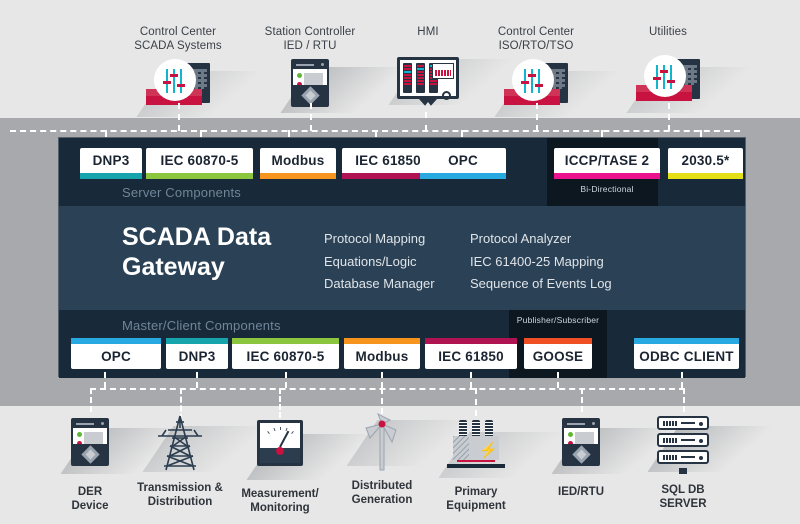  What do you see at coordinates (476, 492) in the screenshot?
I see `bottom-device-label-line1: Primary` at bounding box center [476, 492].